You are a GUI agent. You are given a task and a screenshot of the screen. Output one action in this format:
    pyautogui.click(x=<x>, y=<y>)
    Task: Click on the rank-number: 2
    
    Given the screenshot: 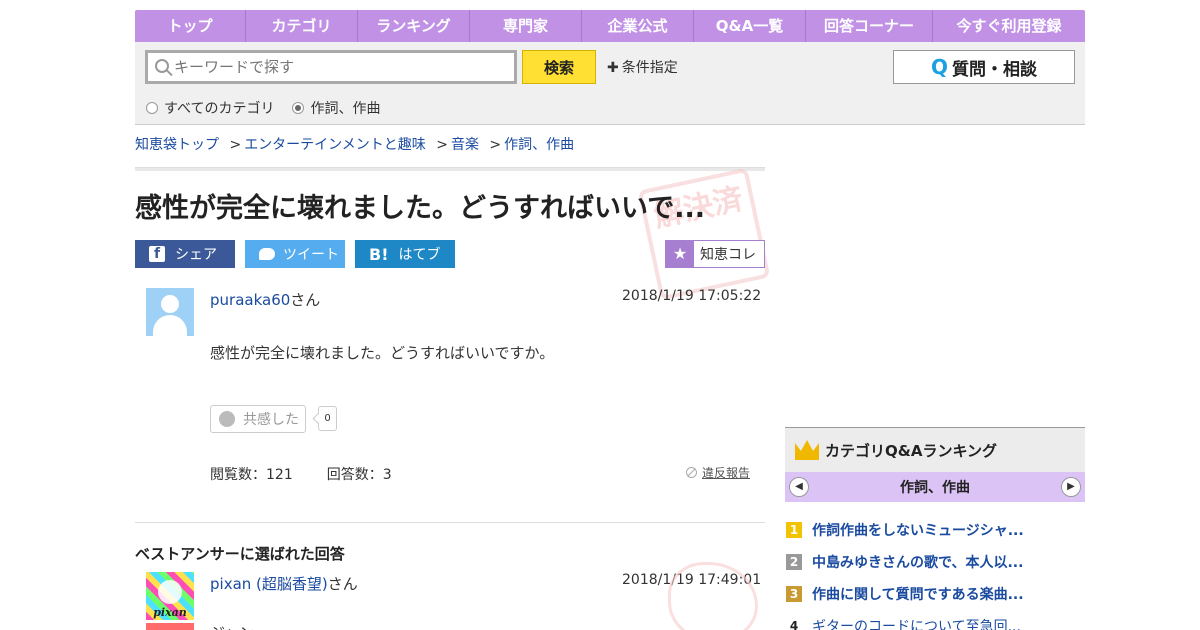 What is the action you would take?
    pyautogui.click(x=794, y=562)
    